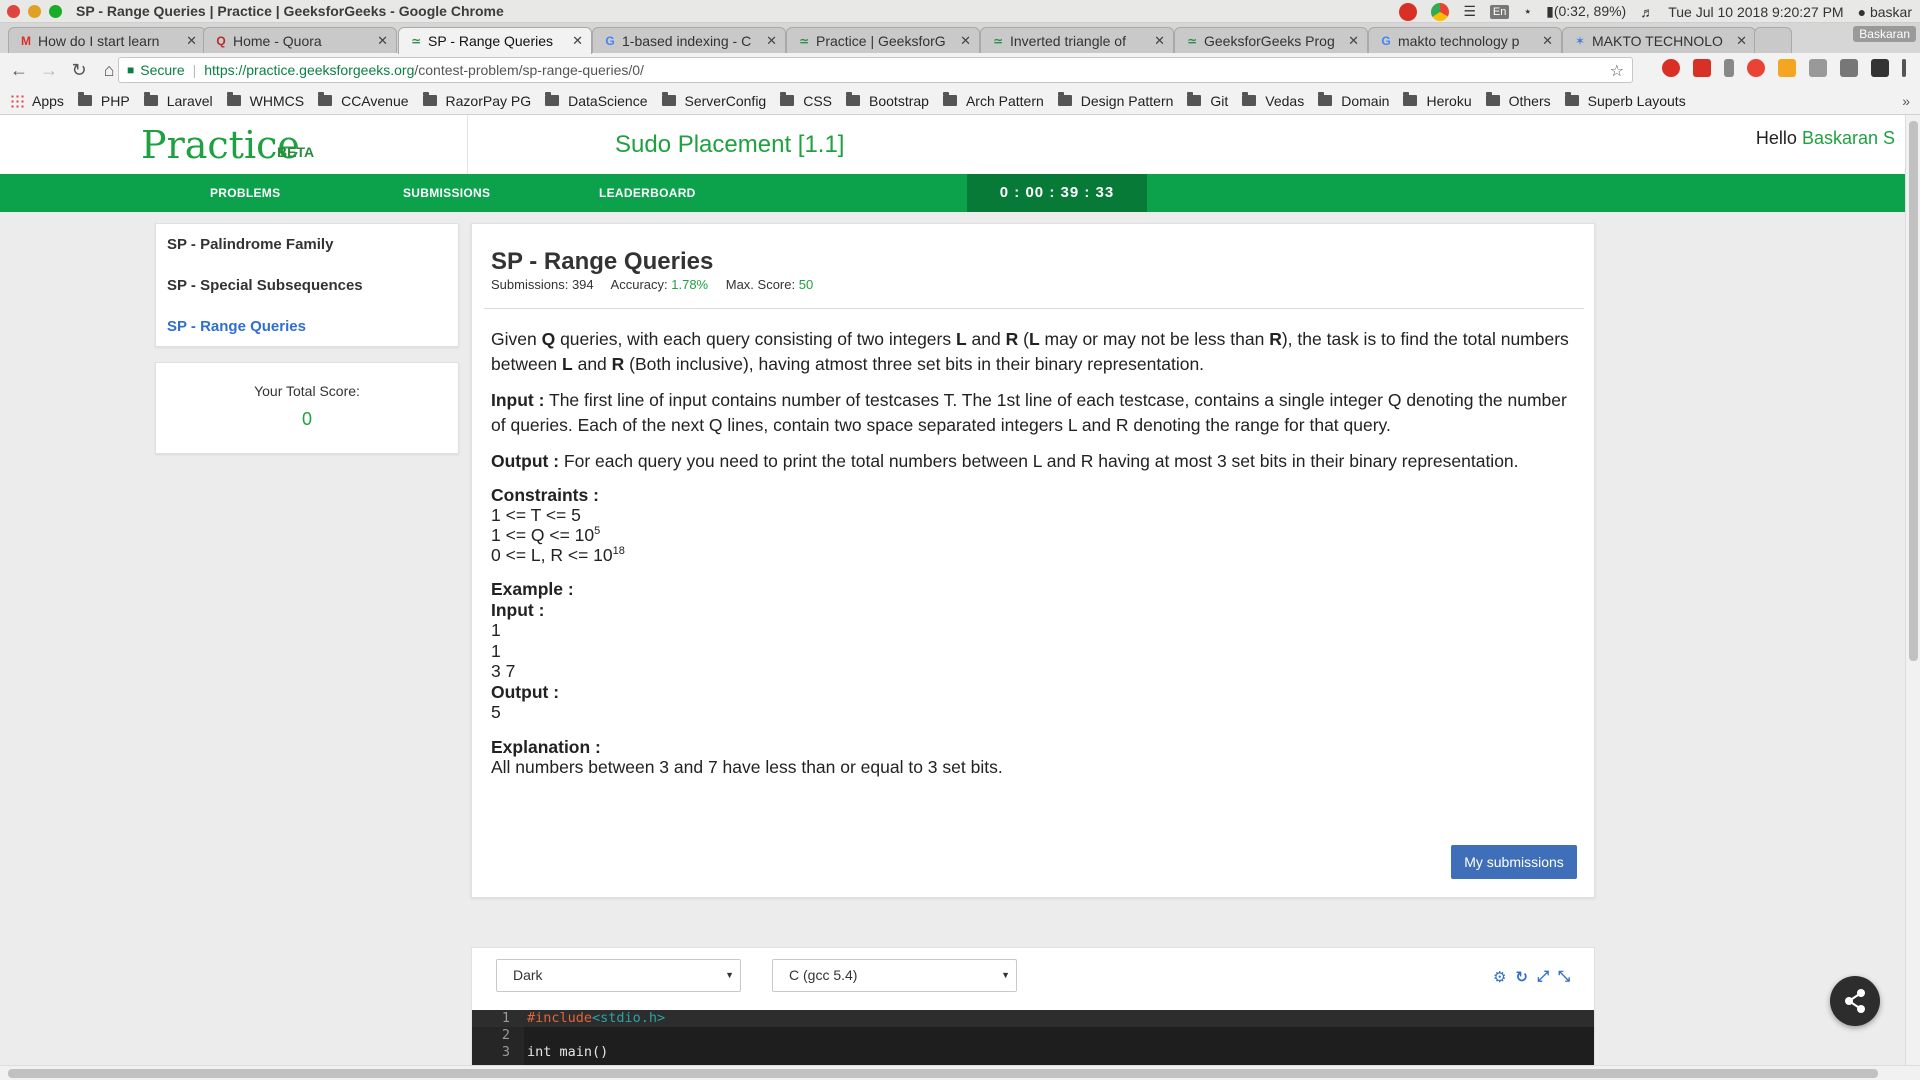  Describe the element at coordinates (109, 70) in the screenshot. I see `home-icon: ⌂` at that location.